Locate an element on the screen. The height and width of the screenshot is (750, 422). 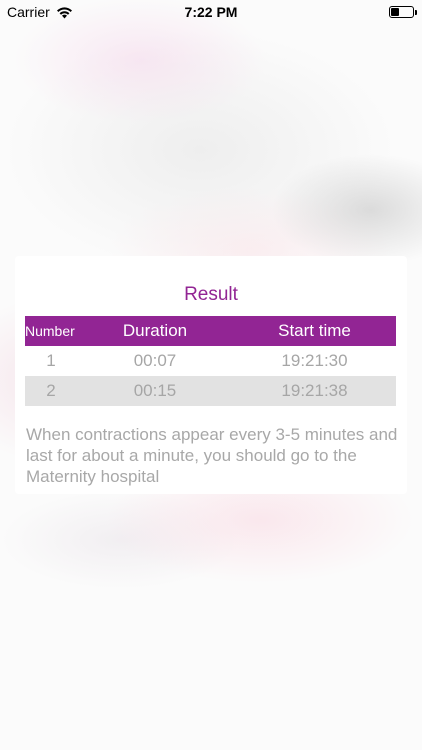
column-header-start-time: Start time is located at coordinates (314, 330).